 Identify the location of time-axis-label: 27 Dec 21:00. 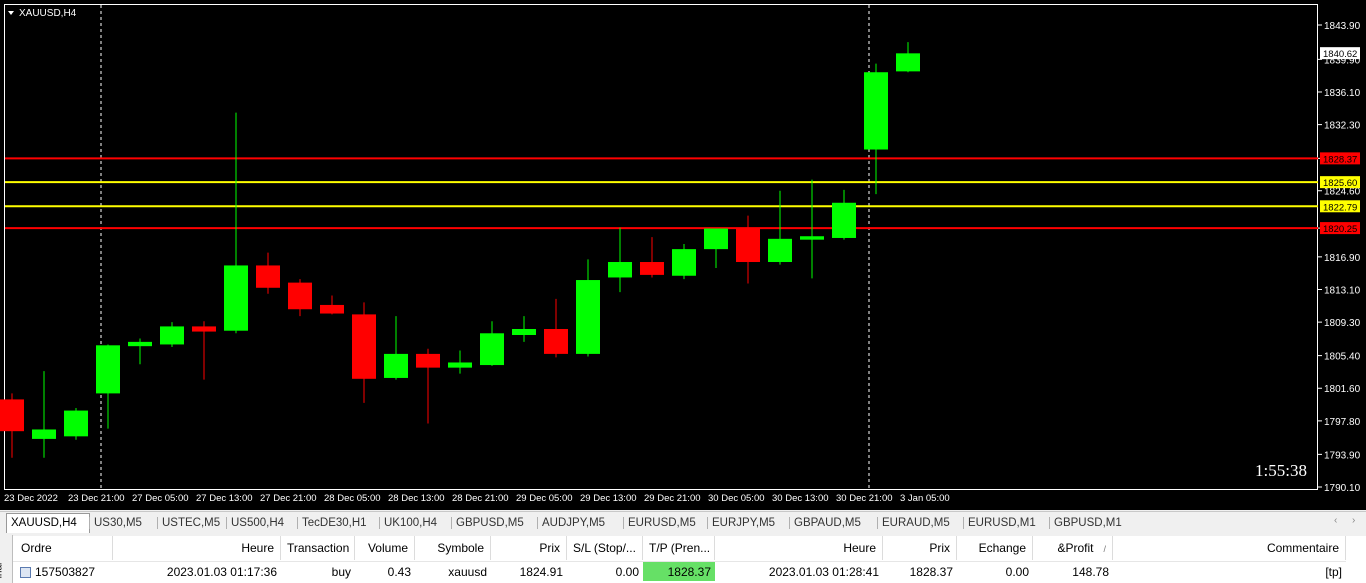
(288, 498).